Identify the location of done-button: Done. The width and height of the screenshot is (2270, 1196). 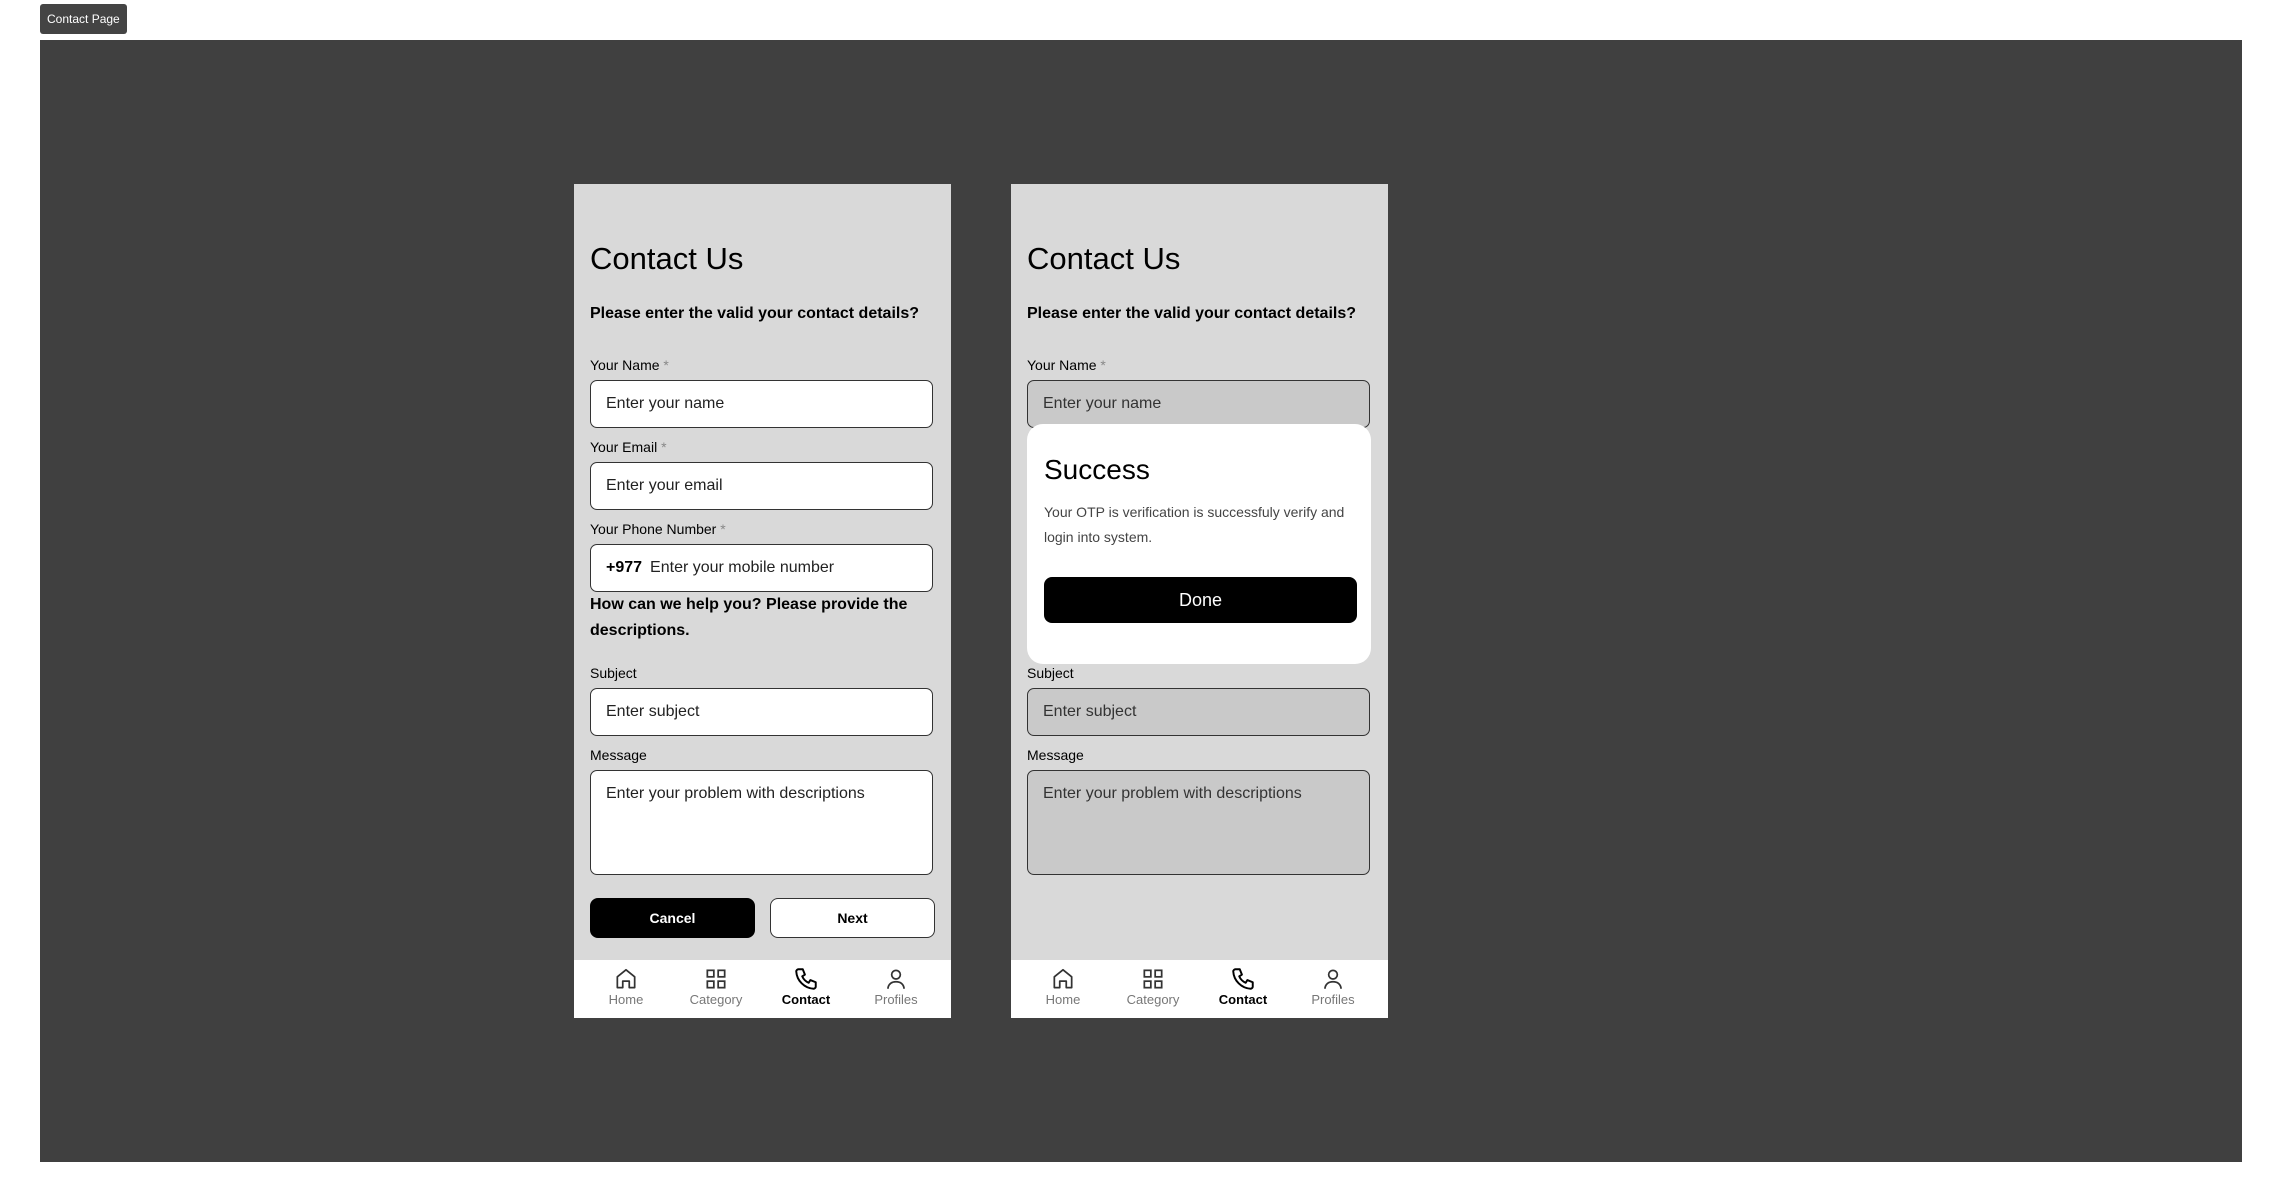
(1200, 600).